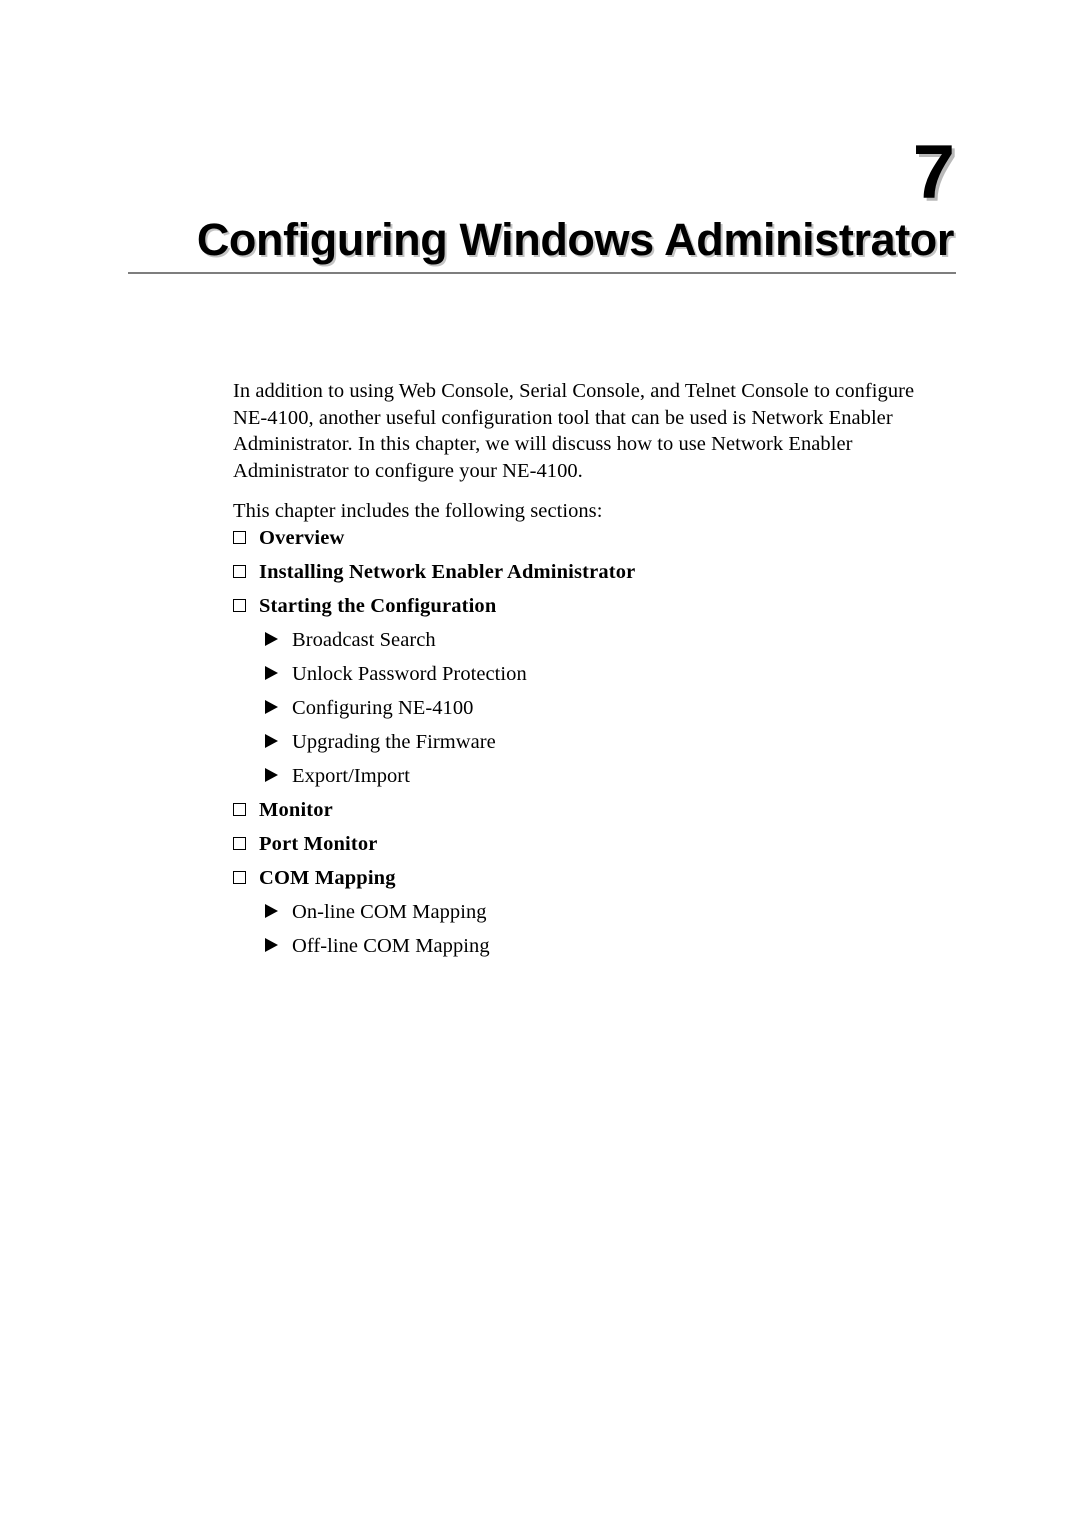 The width and height of the screenshot is (1080, 1528). I want to click on section-label: Port Monitor, so click(318, 844).